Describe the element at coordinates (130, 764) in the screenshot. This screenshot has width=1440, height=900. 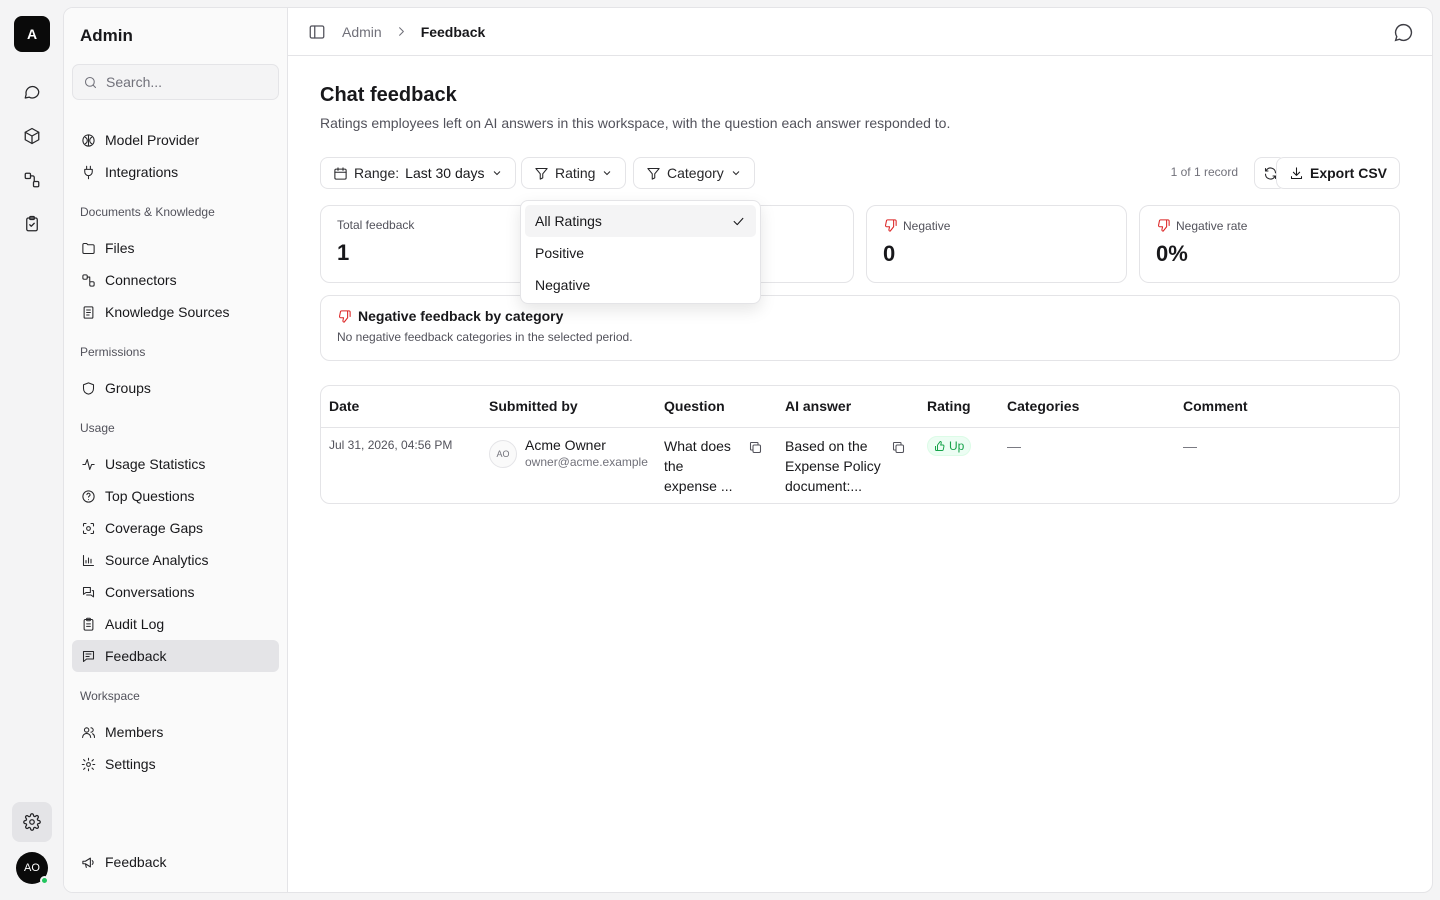
I see `sidebar-item-label: Settings` at that location.